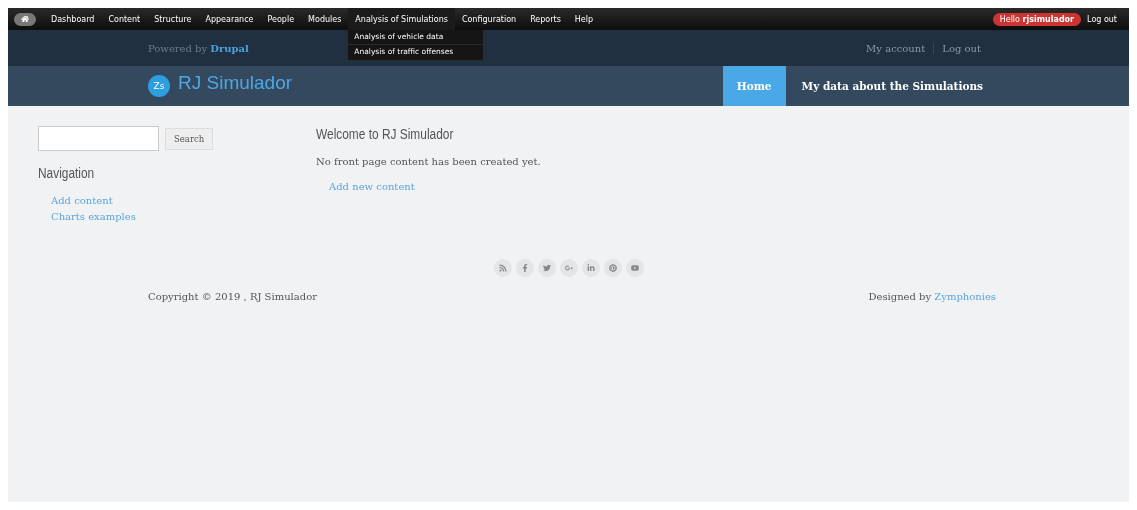 The image size is (1137, 510). What do you see at coordinates (634, 268) in the screenshot?
I see `play-icon` at bounding box center [634, 268].